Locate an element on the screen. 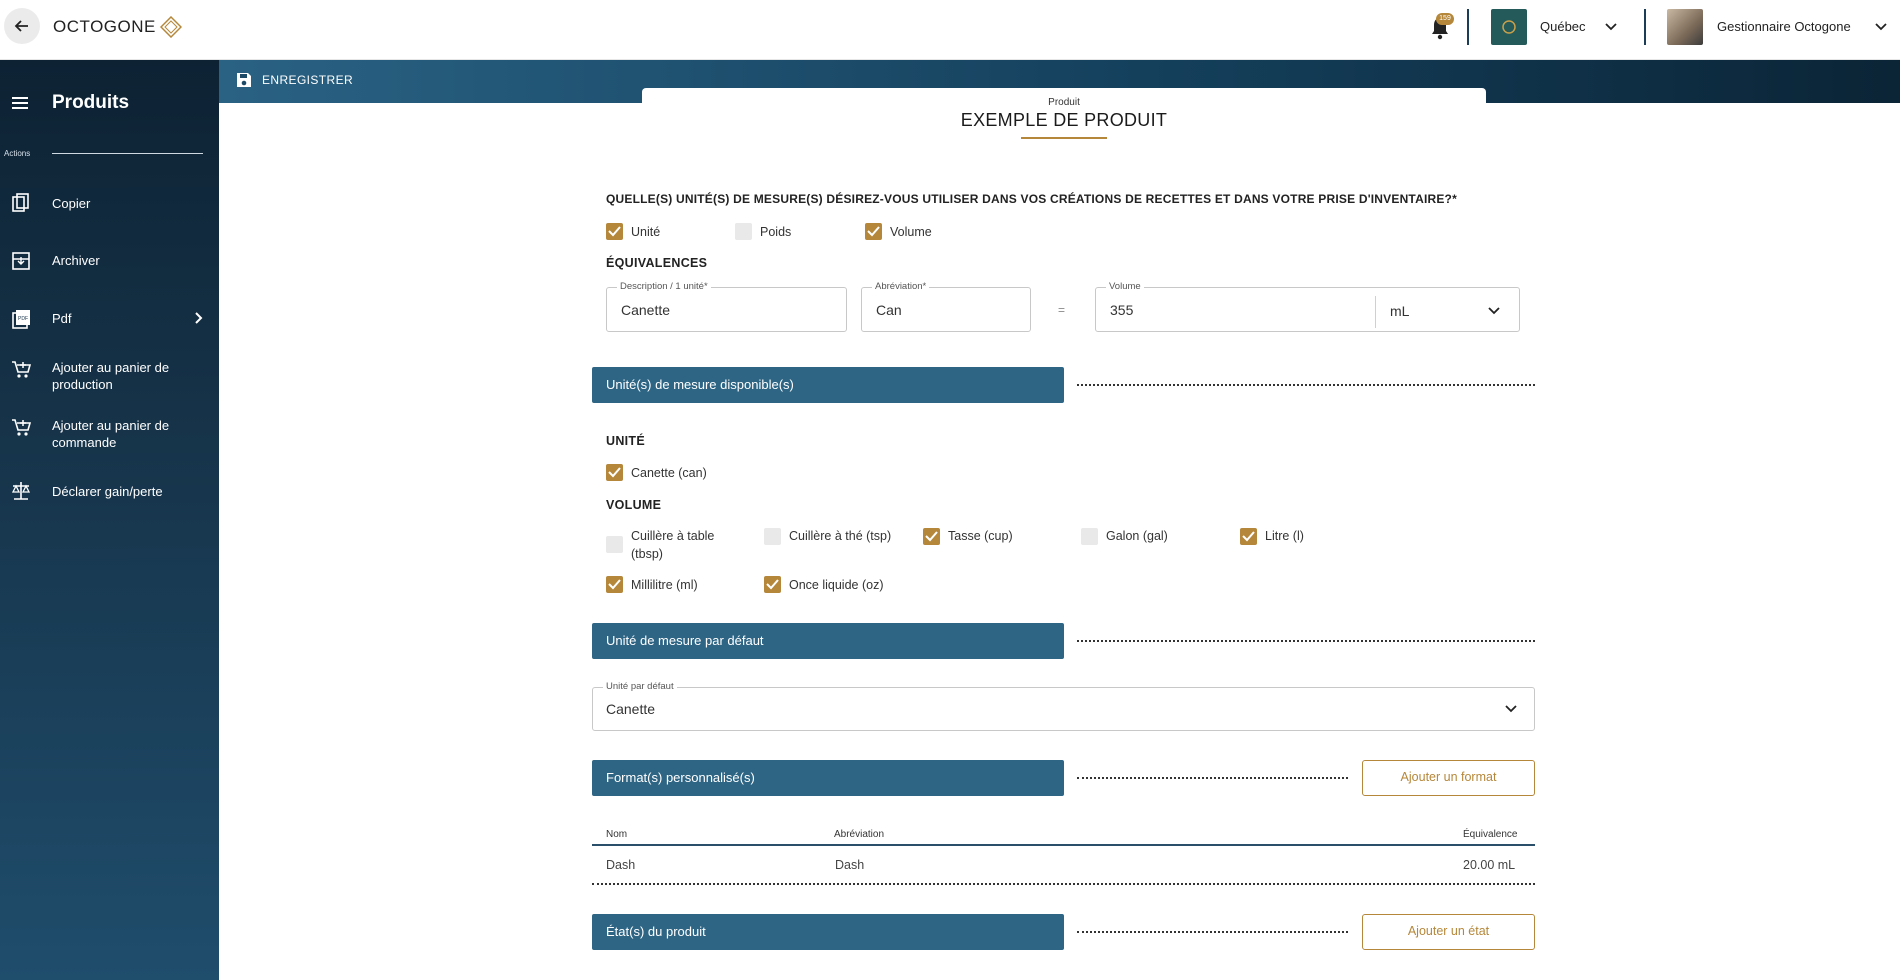 This screenshot has width=1900, height=980. checkbox-ml is located at coordinates (614, 584).